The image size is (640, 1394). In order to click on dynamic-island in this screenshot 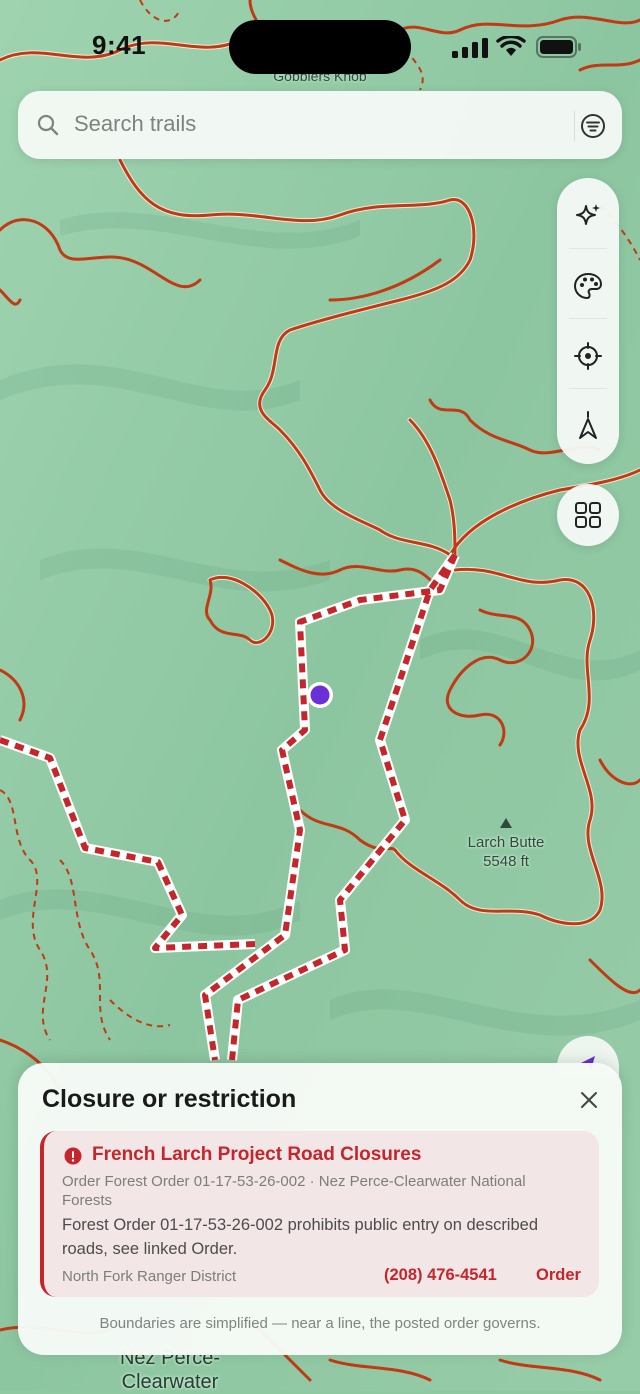, I will do `click(320, 47)`.